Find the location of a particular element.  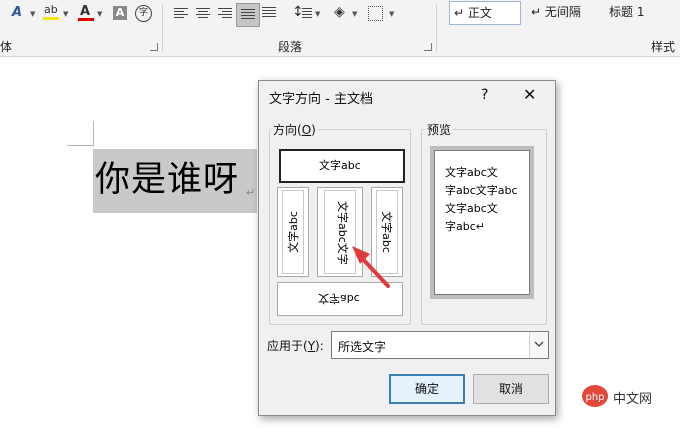

preview-area: 文字abc文 字abc文字abc 文字abc文 字abc↵ is located at coordinates (482, 222).